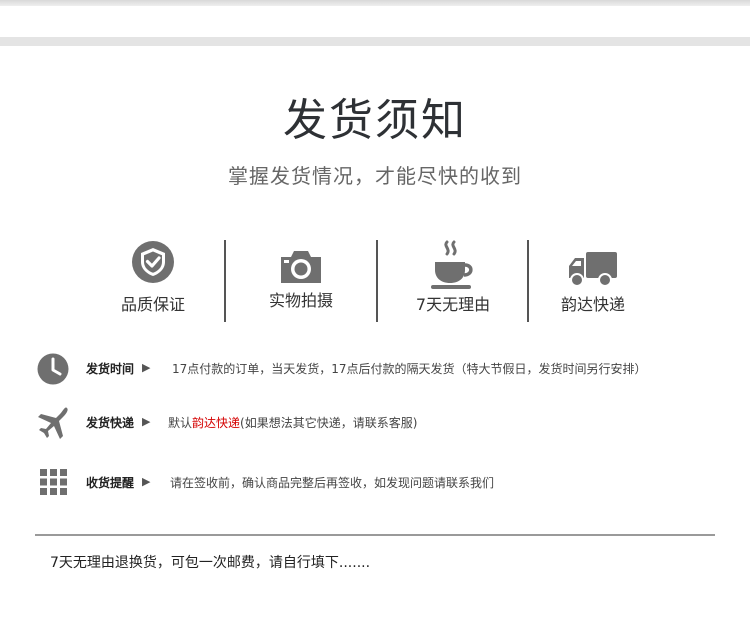  Describe the element at coordinates (110, 369) in the screenshot. I see `info-key: 发货时间` at that location.